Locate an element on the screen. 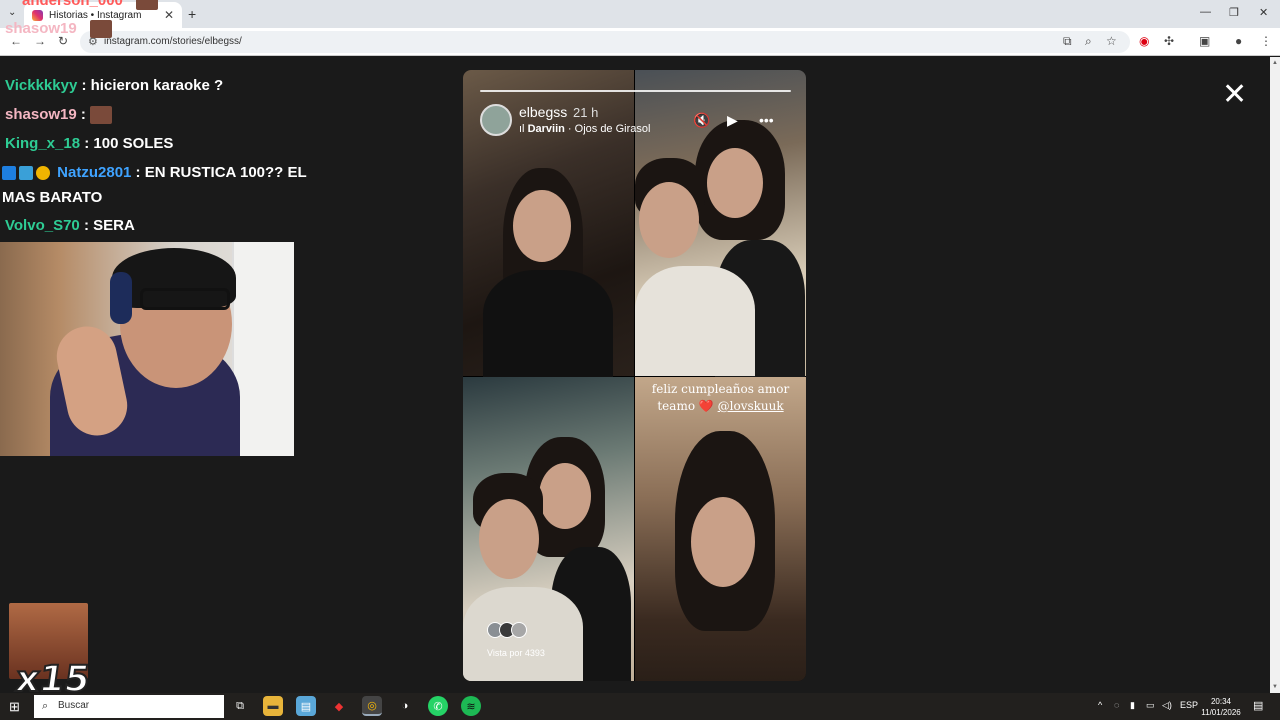 This screenshot has height=720, width=1280. song-artist: Darviin is located at coordinates (546, 129).